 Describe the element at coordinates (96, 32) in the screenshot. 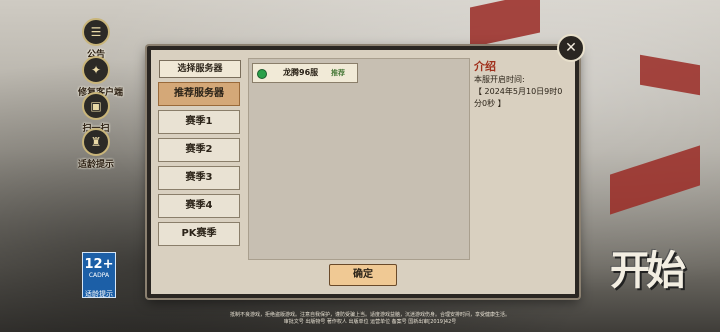

I see `notice-icon: ☰` at that location.